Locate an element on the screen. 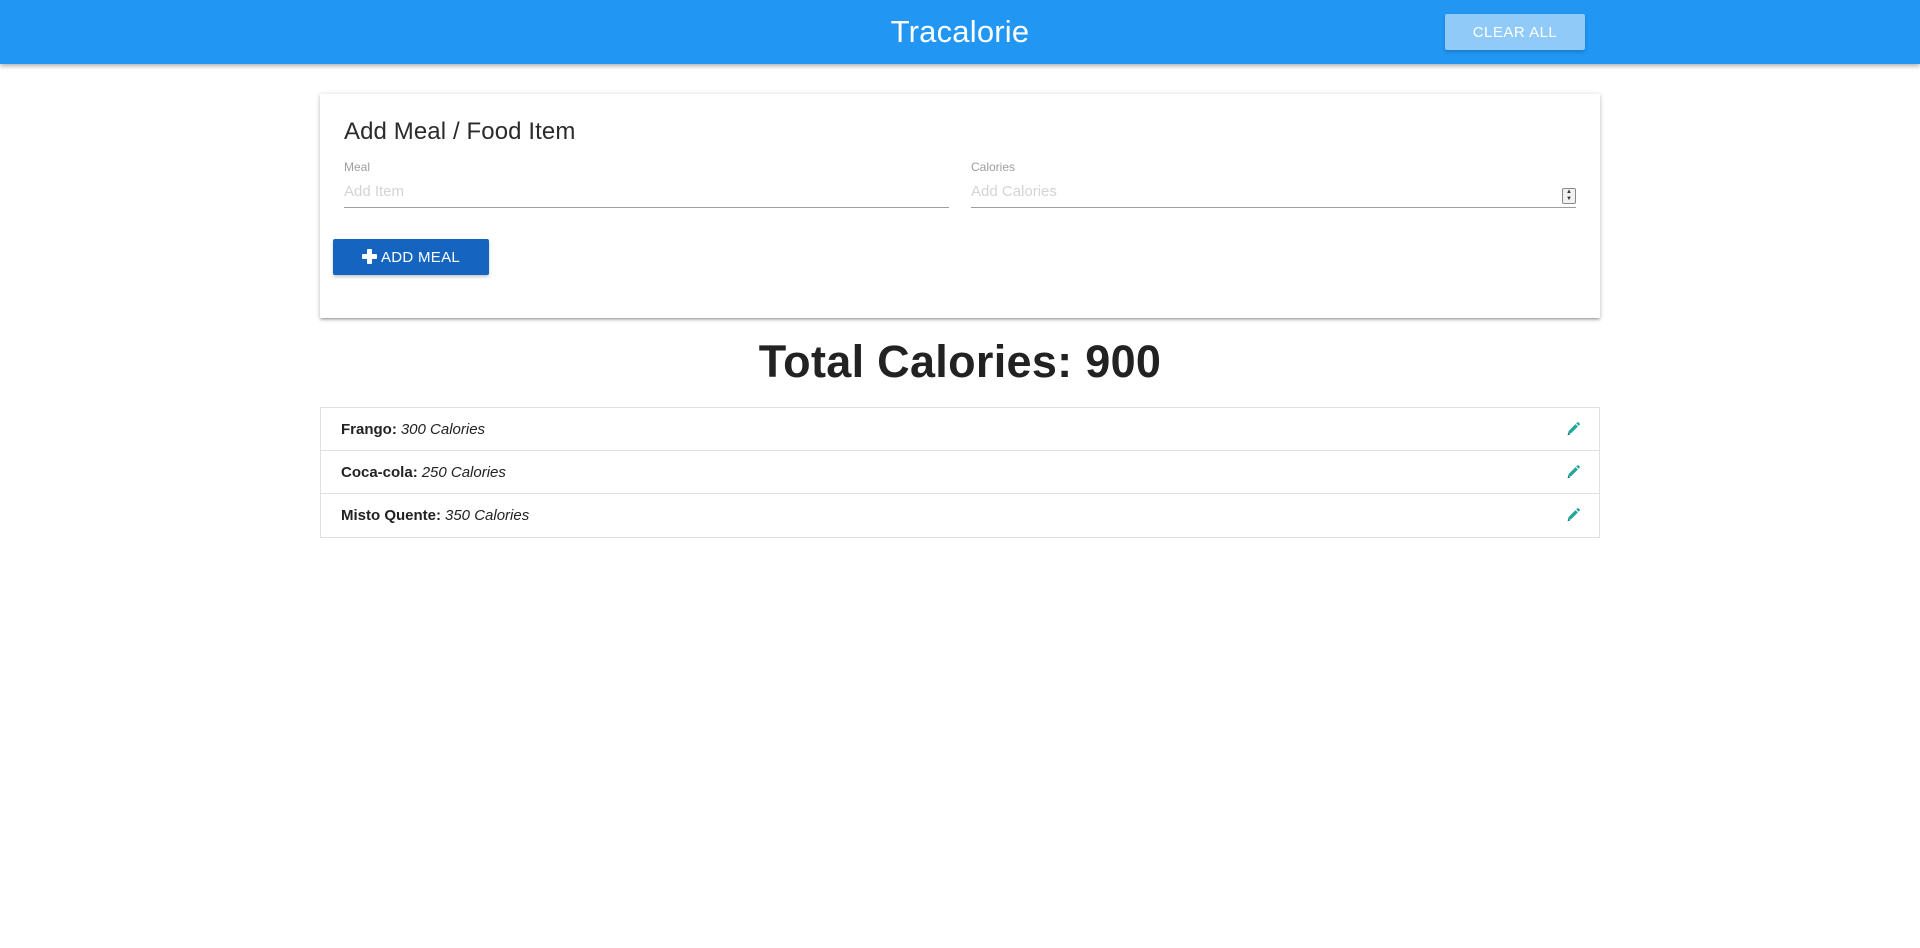 The width and height of the screenshot is (1920, 948). total-calories: Total Calories: 900 is located at coordinates (960, 362).